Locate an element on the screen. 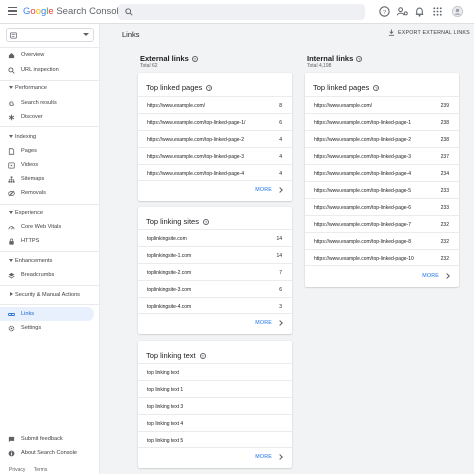 The image size is (474, 474). table-row: top linking text 3 is located at coordinates (215, 405).